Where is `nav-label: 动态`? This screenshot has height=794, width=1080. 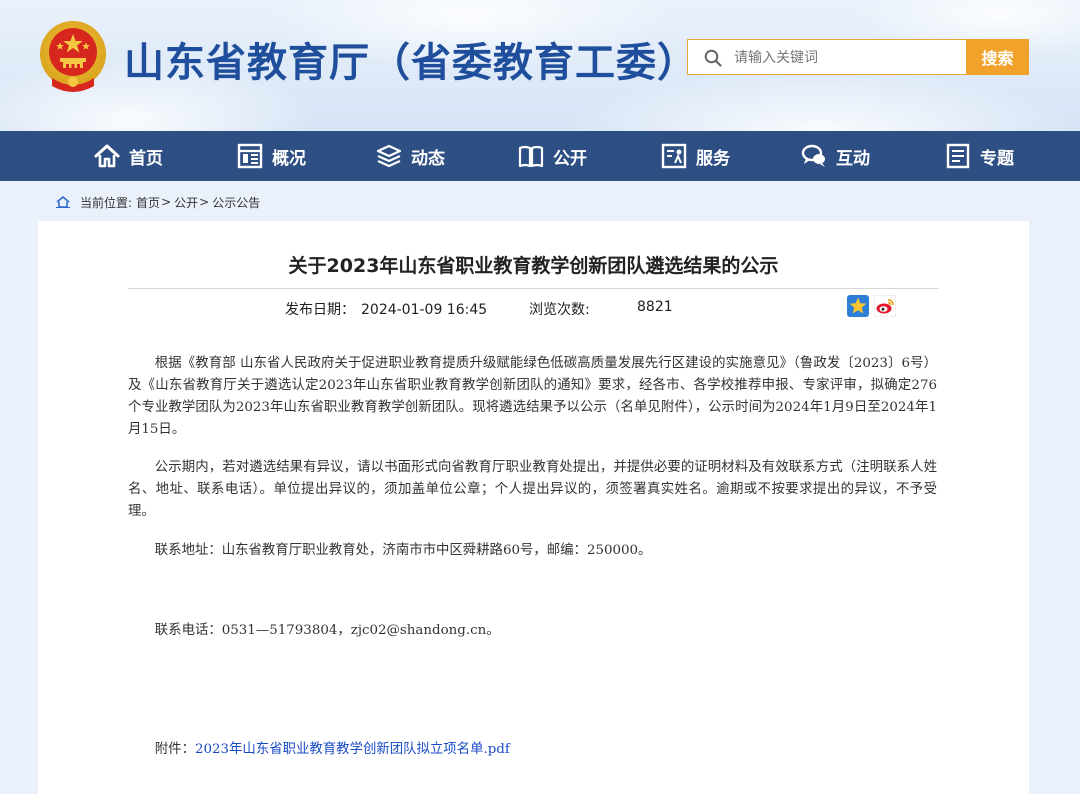 nav-label: 动态 is located at coordinates (428, 158).